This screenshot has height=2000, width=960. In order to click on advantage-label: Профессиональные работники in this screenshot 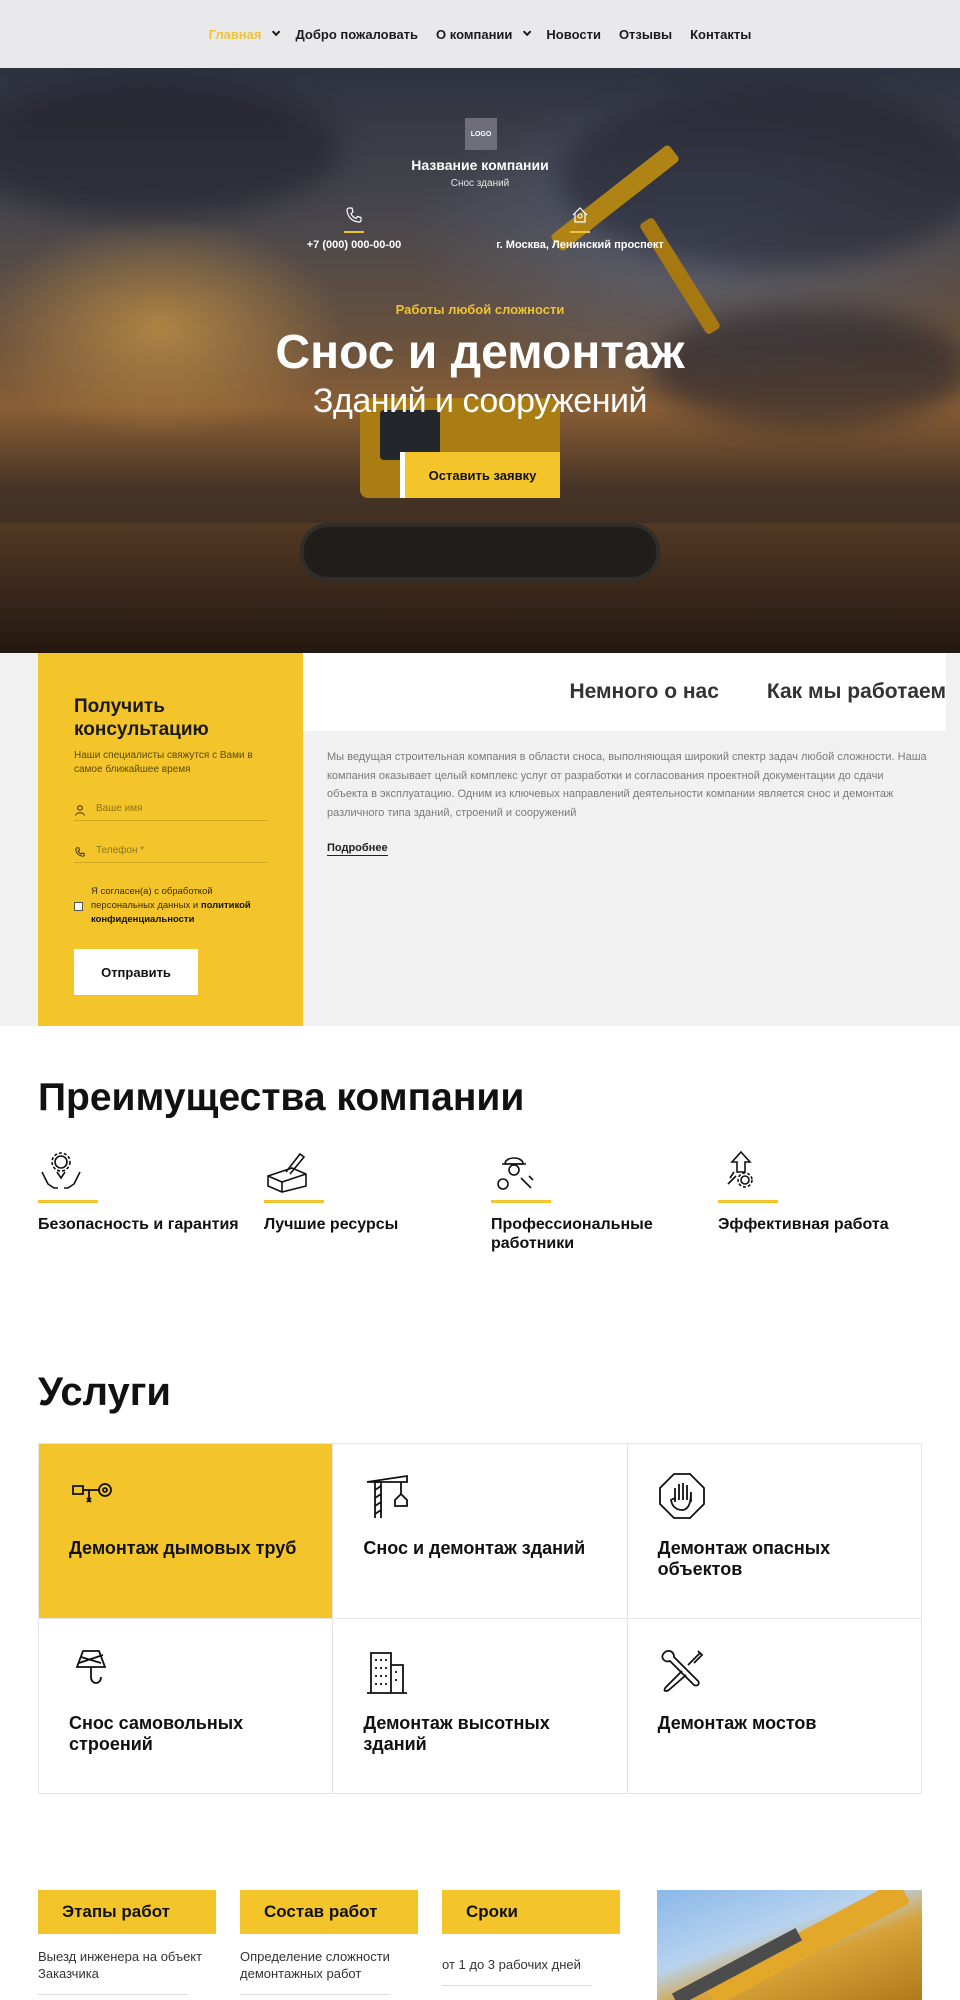, I will do `click(572, 1234)`.